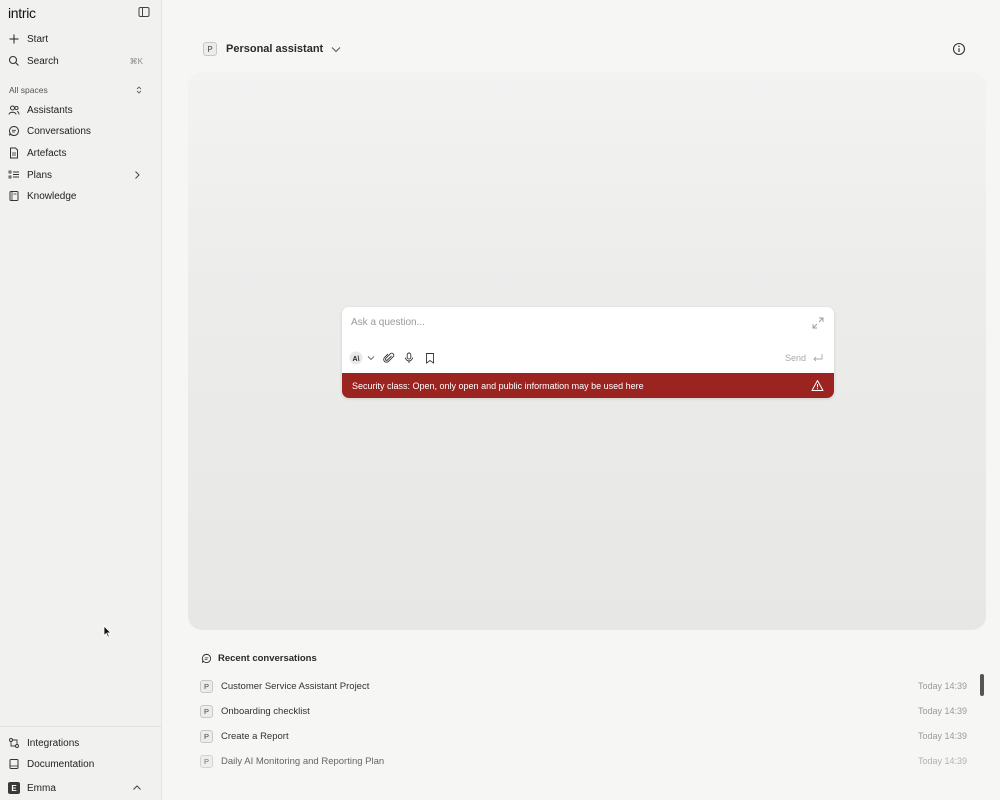  What do you see at coordinates (275, 49) in the screenshot?
I see `assistant-name: Personal assistant` at bounding box center [275, 49].